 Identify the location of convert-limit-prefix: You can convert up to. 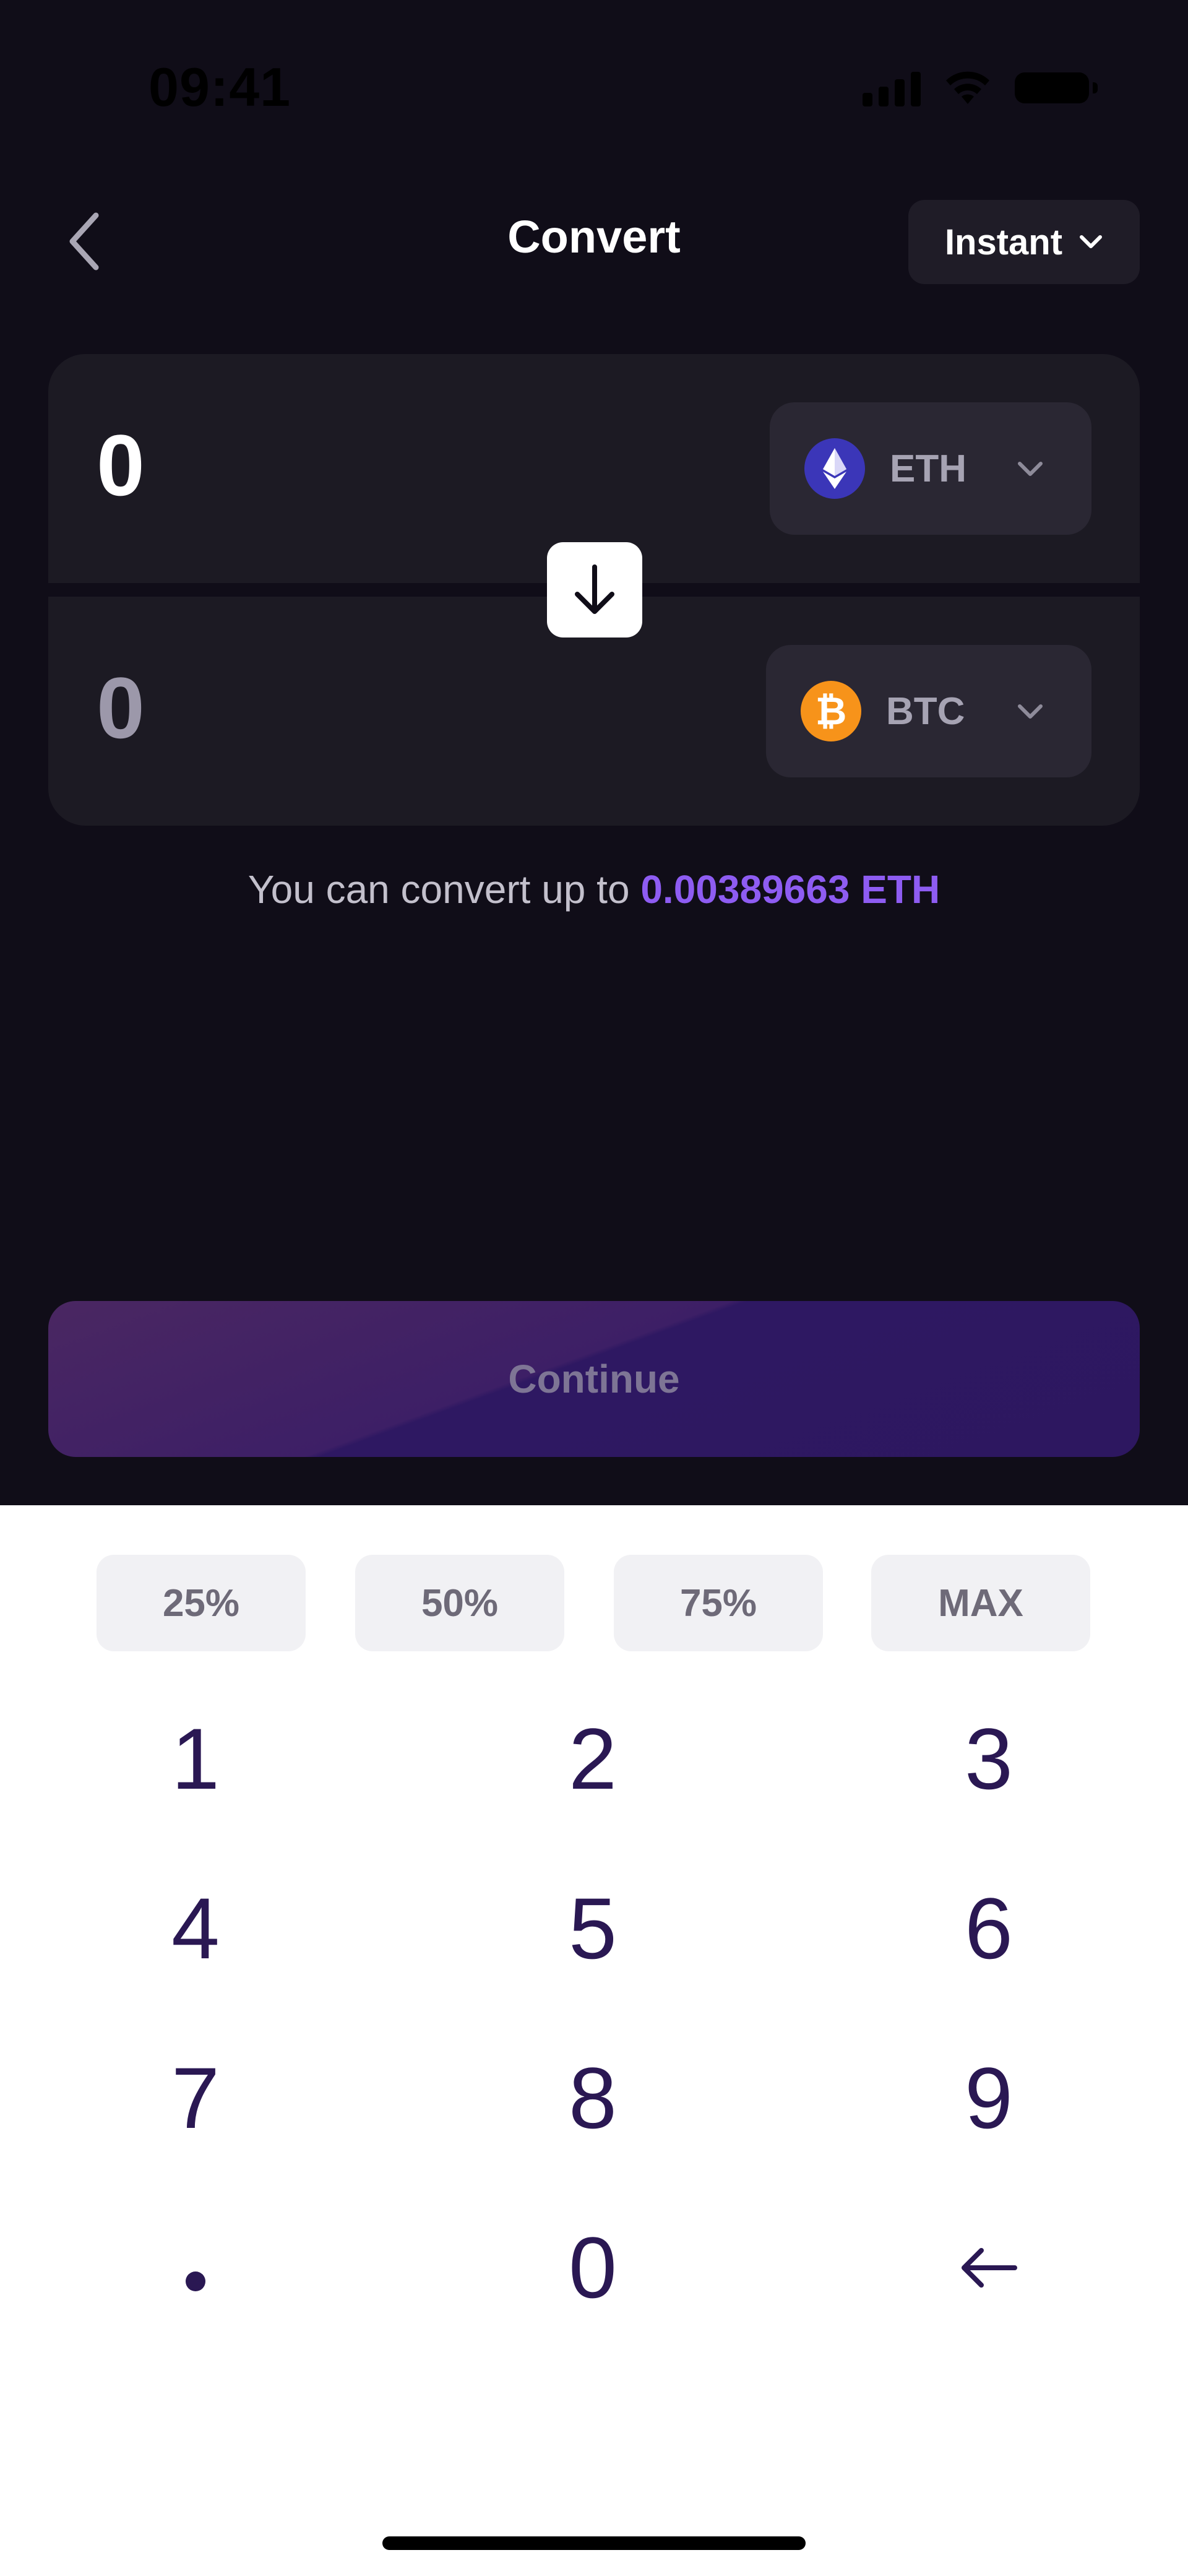
(444, 889).